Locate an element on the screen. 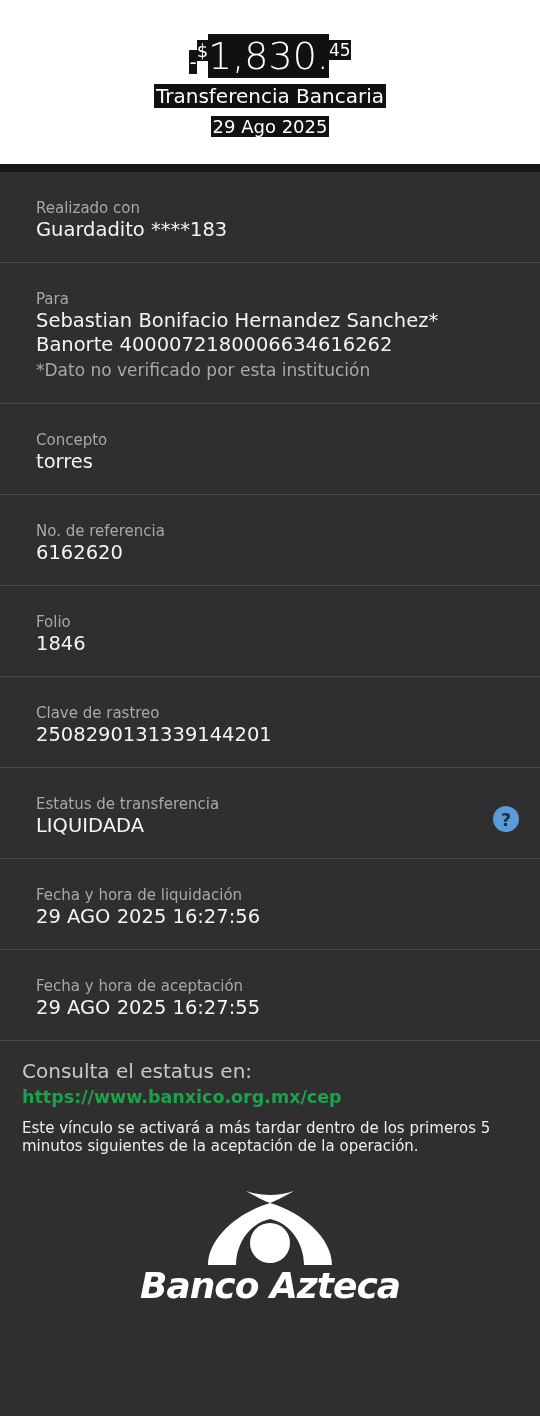 The height and width of the screenshot is (1416, 540). field-label: Fecha y hora de liquidación is located at coordinates (140, 895).